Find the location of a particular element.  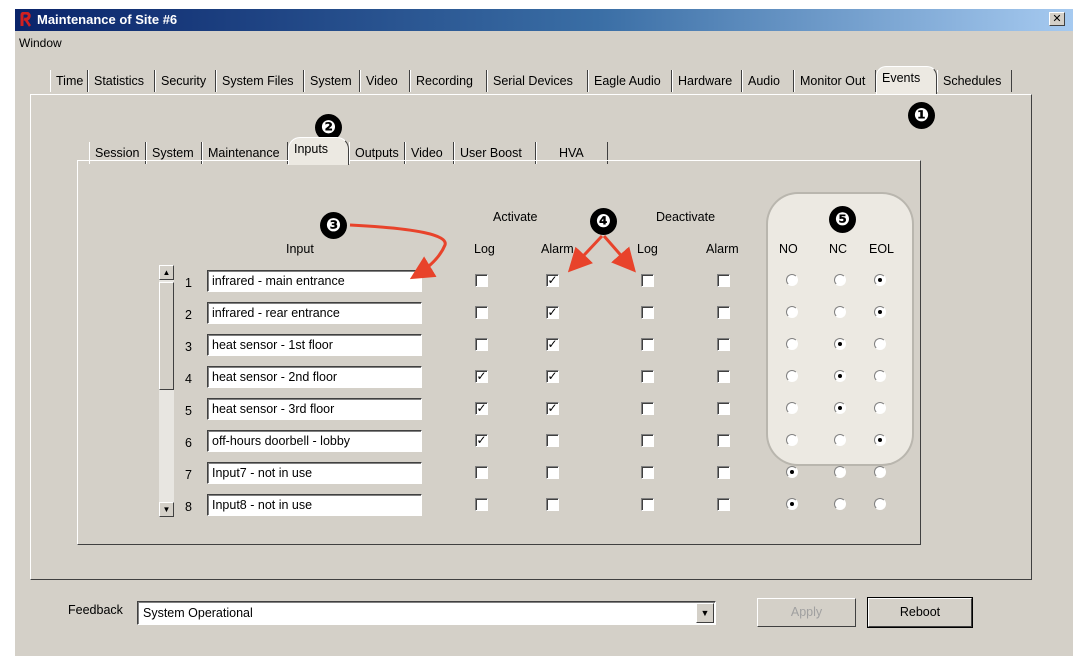

input-name-field: infrared - rear entrance is located at coordinates (314, 313).